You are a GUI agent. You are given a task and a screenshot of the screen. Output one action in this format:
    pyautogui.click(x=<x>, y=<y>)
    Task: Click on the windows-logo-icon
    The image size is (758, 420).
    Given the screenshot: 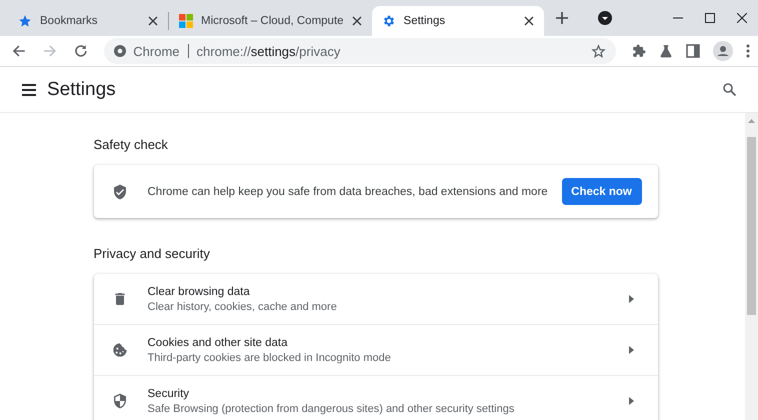 What is the action you would take?
    pyautogui.click(x=186, y=21)
    